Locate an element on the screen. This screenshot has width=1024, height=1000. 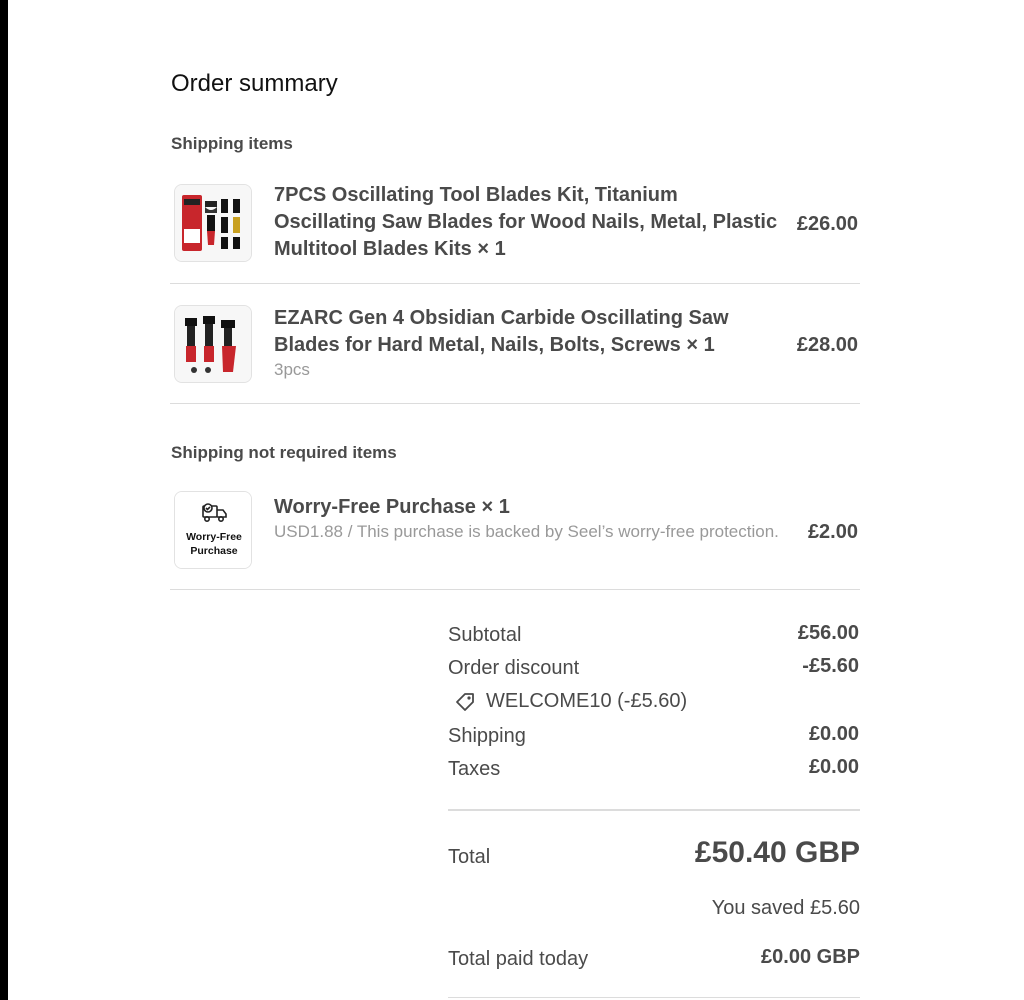
page-title: Order summary is located at coordinates (254, 83).